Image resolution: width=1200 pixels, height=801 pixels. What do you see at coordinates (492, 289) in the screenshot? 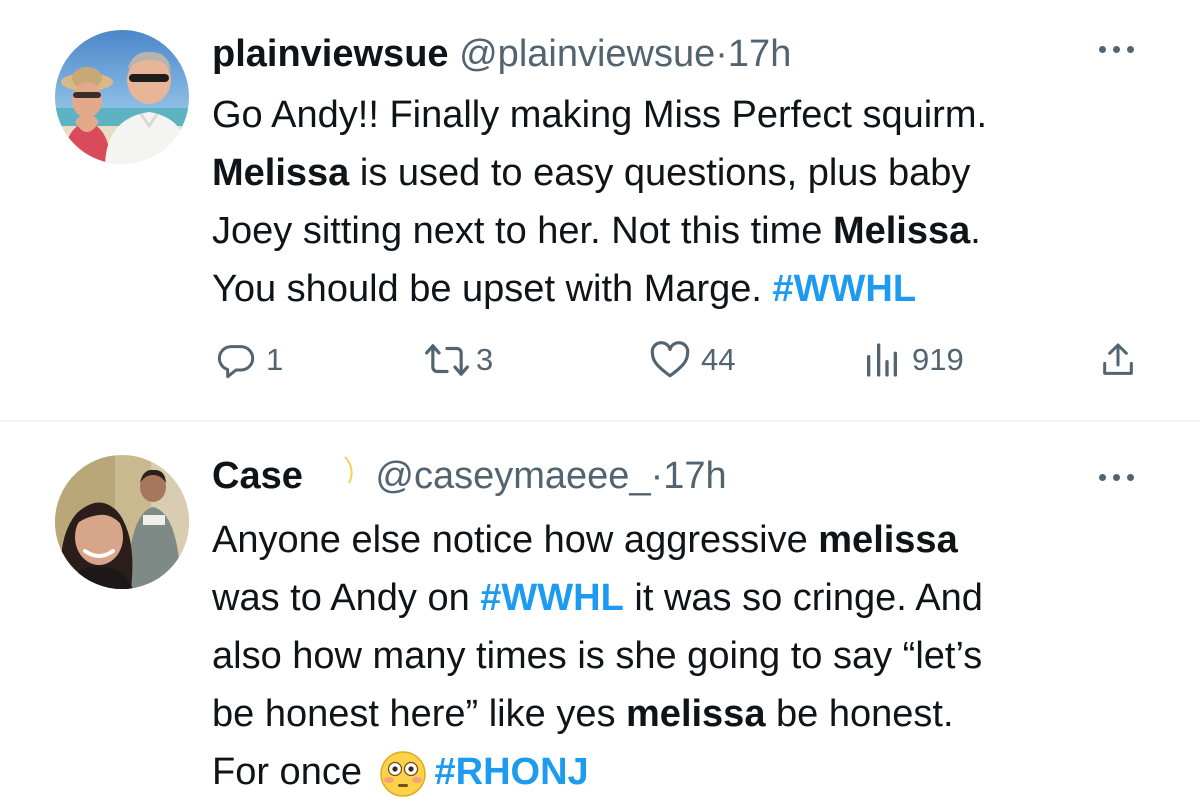
I see `text-run: You should be upset with Marge.` at bounding box center [492, 289].